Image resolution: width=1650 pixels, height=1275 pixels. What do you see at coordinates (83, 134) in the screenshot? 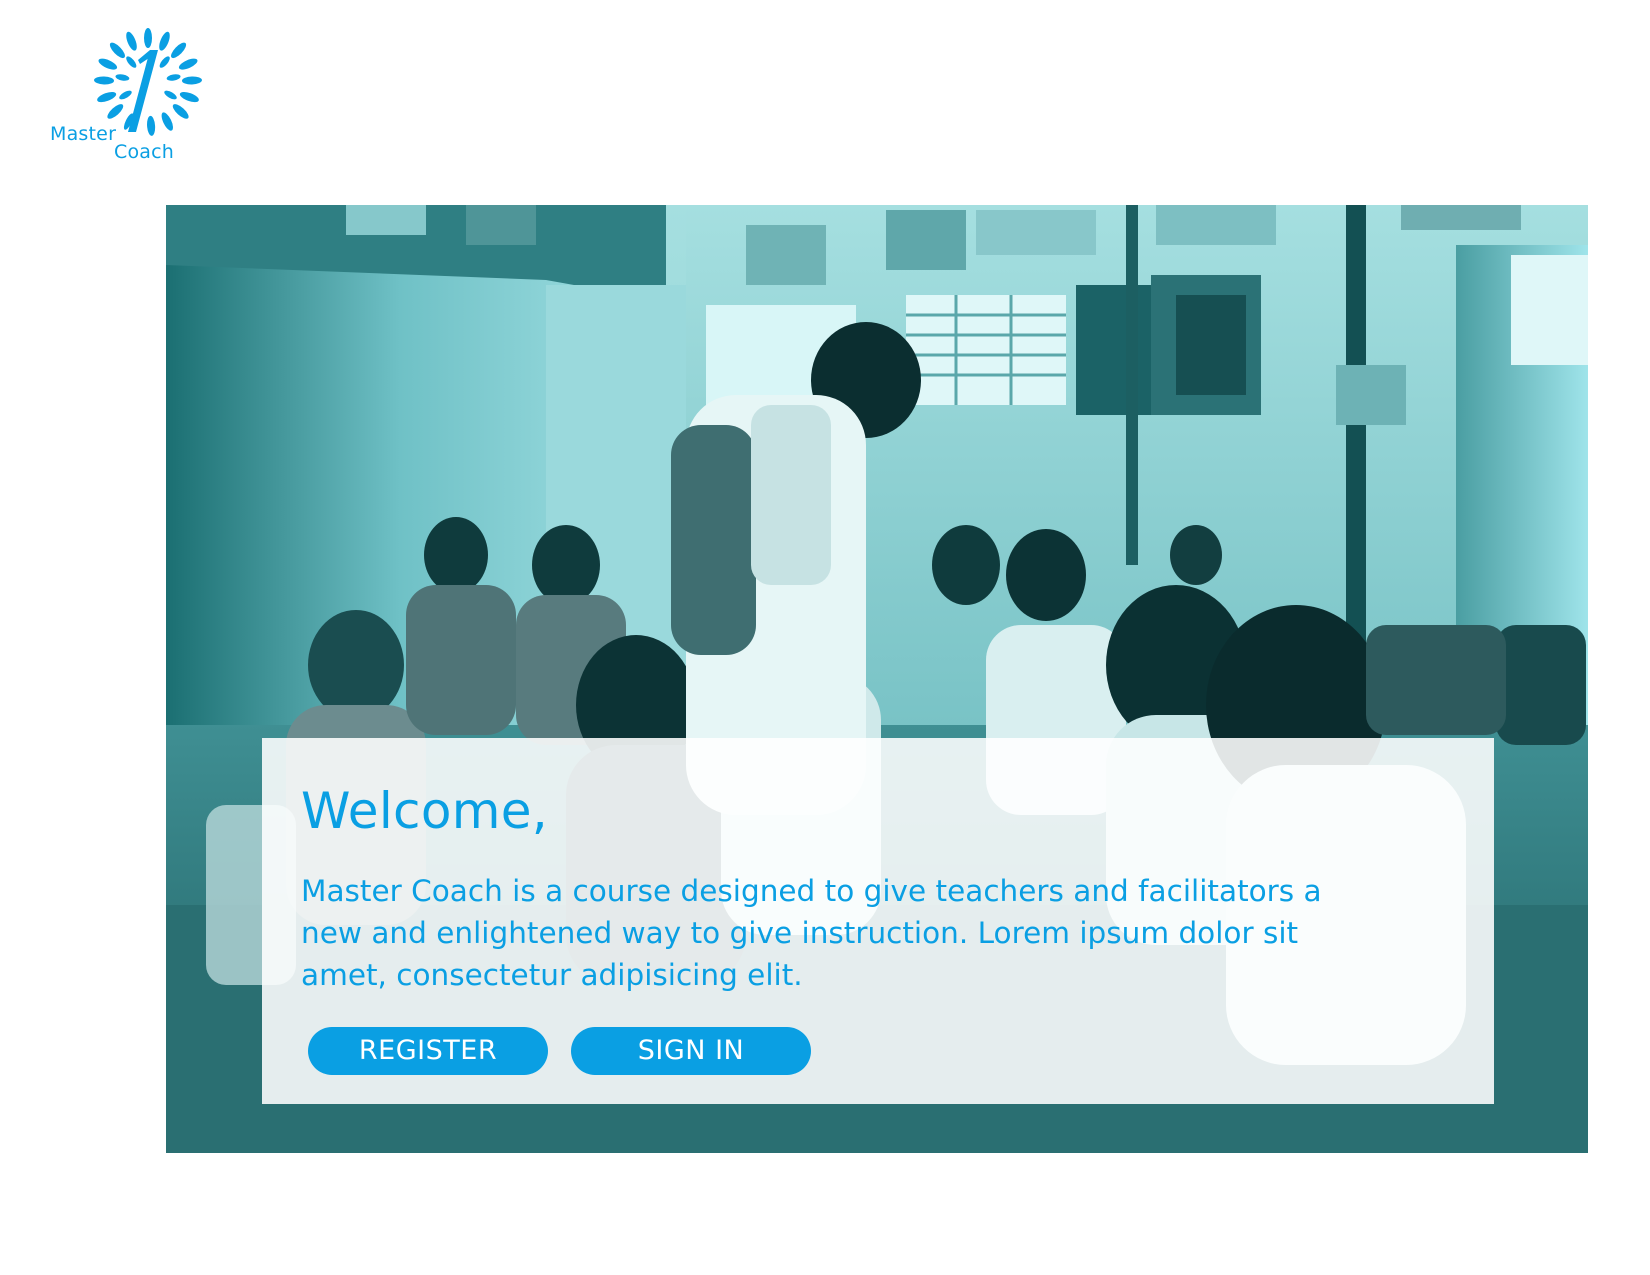
I see `logo-word-master: Master` at bounding box center [83, 134].